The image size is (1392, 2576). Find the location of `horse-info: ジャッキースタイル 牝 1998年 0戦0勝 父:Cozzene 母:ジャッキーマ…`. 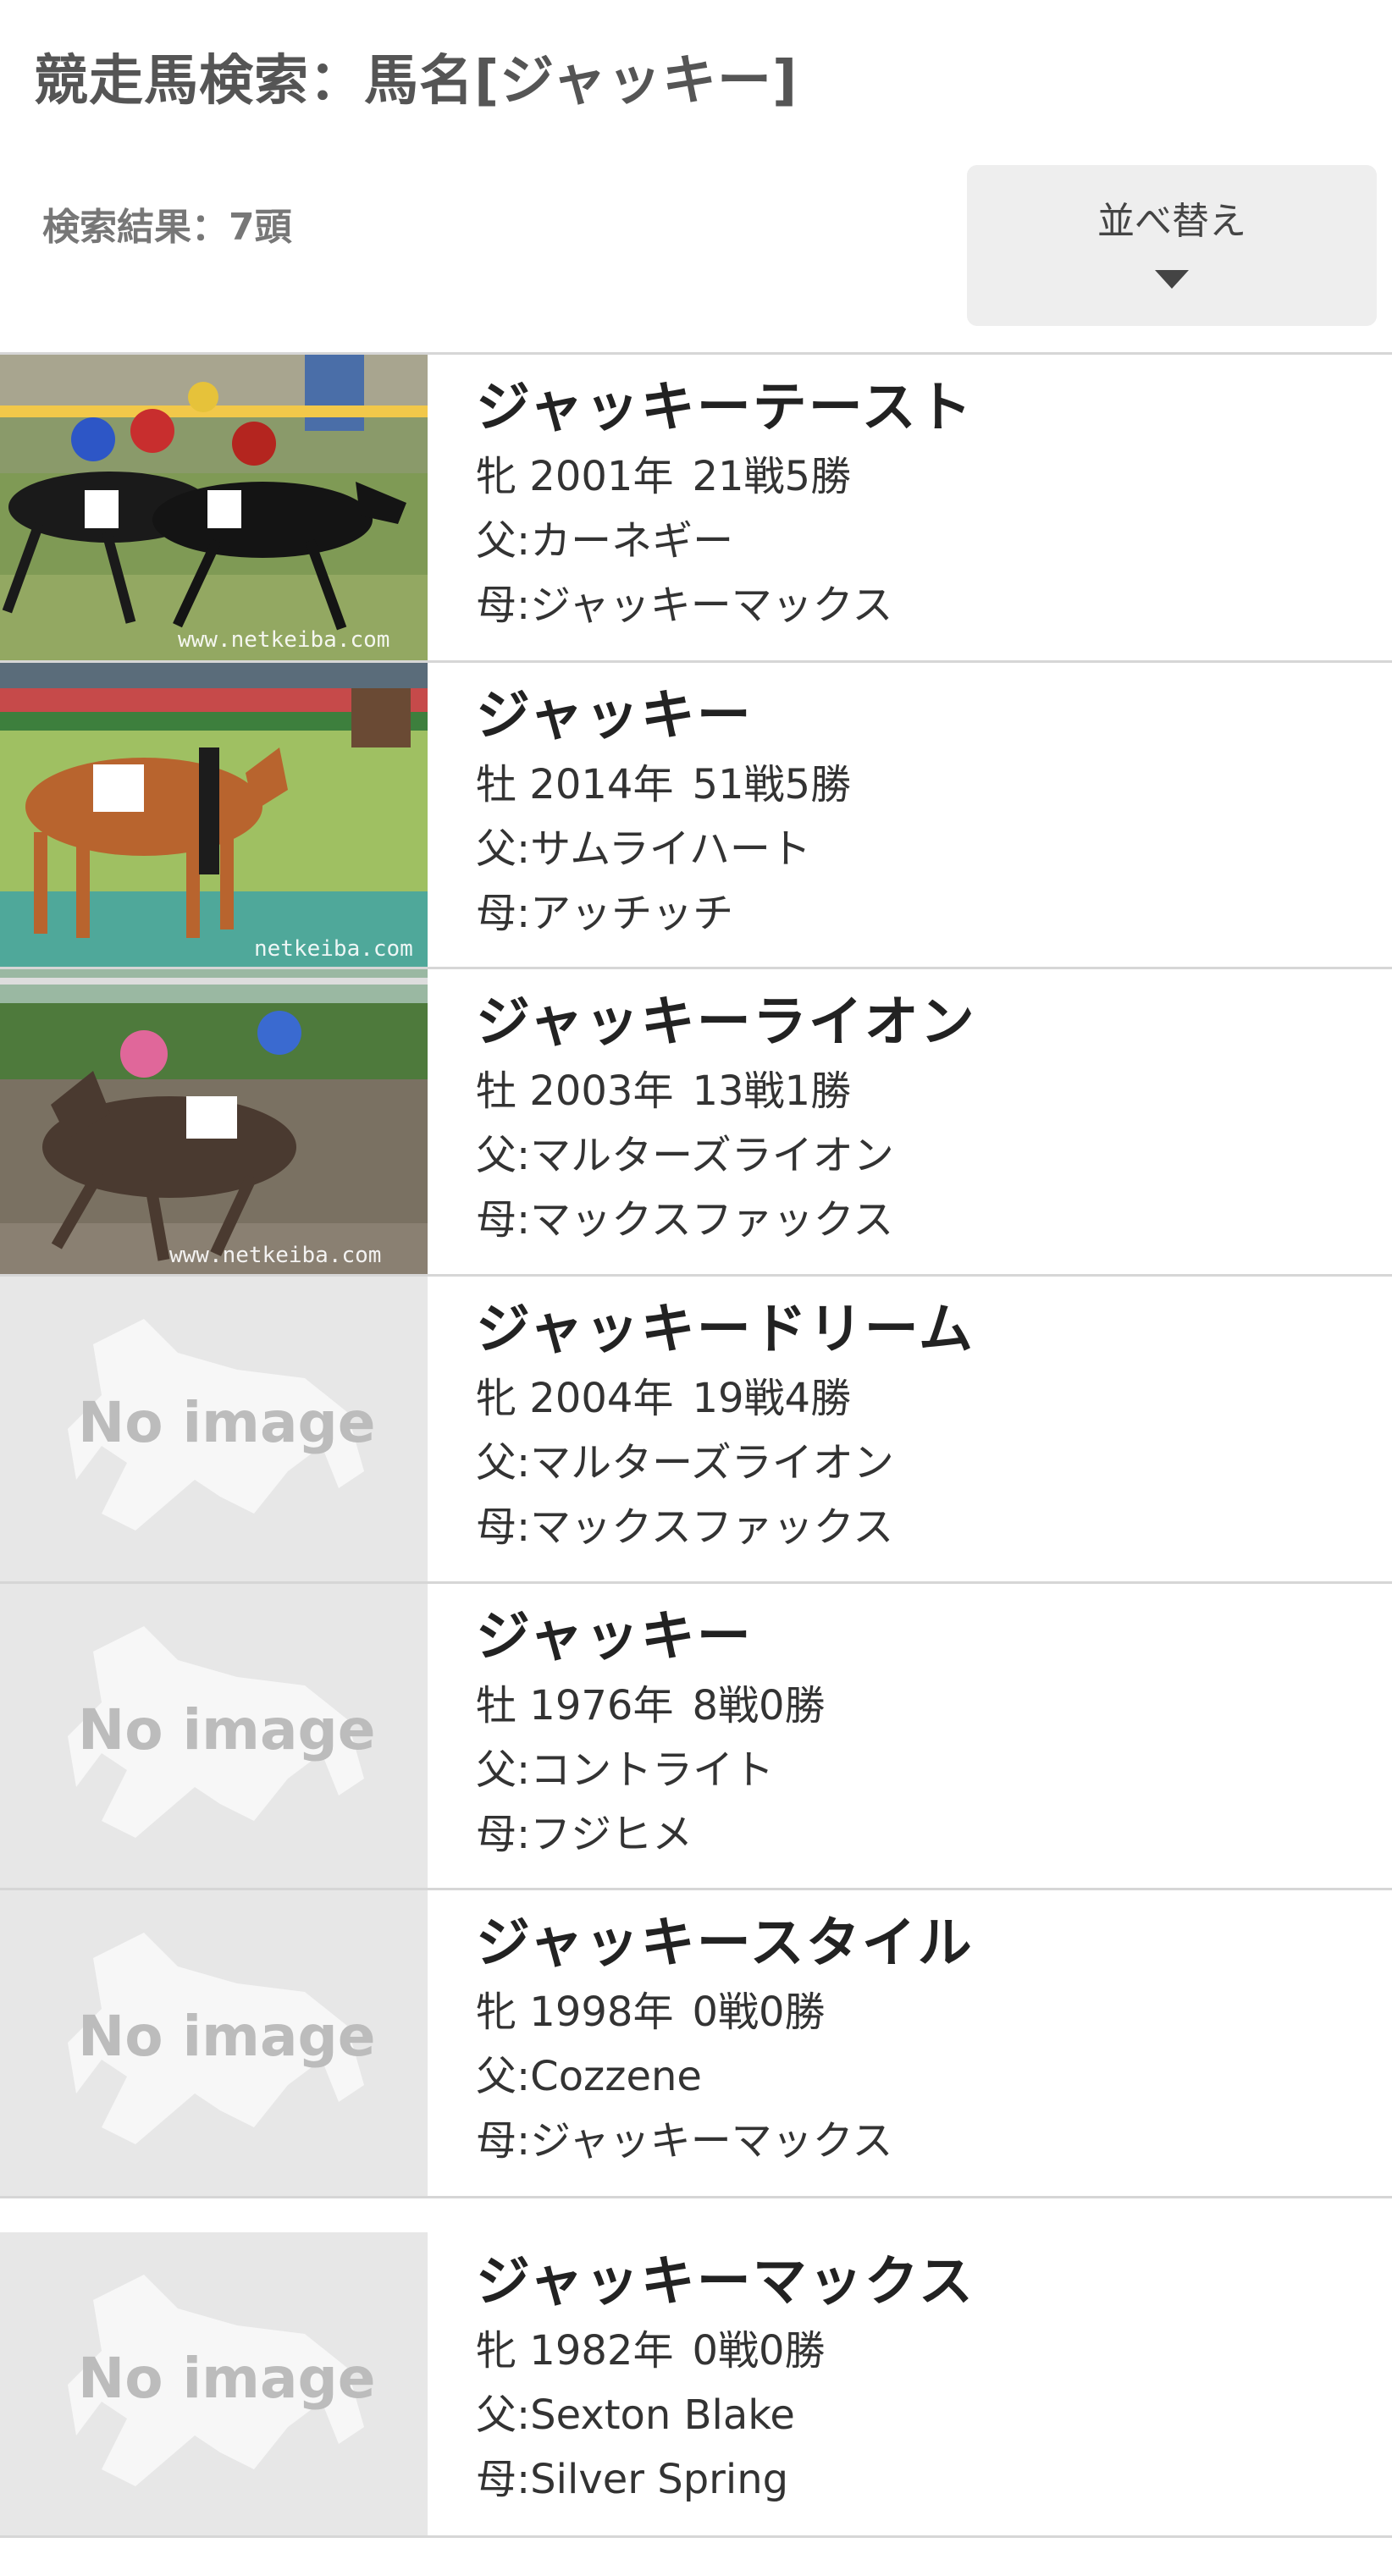

horse-info: ジャッキースタイル 牝 1998年 0戦0勝 父:Cozzene 母:ジャッキーマ… is located at coordinates (725, 2040).